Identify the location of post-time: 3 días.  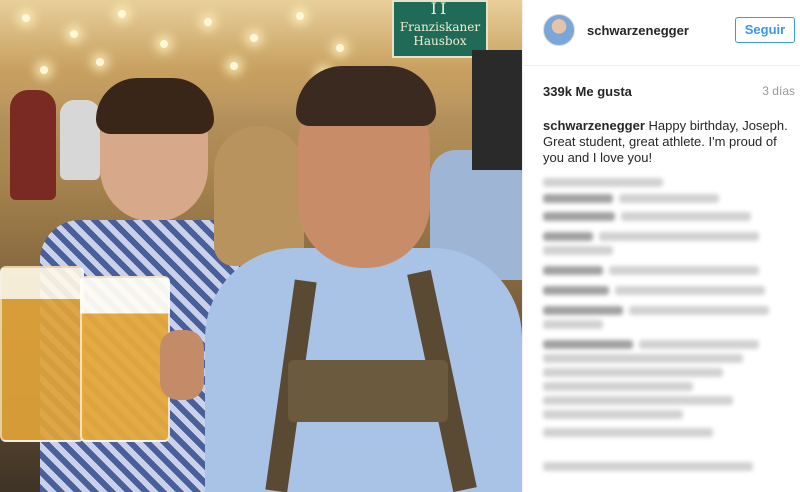
(778, 91).